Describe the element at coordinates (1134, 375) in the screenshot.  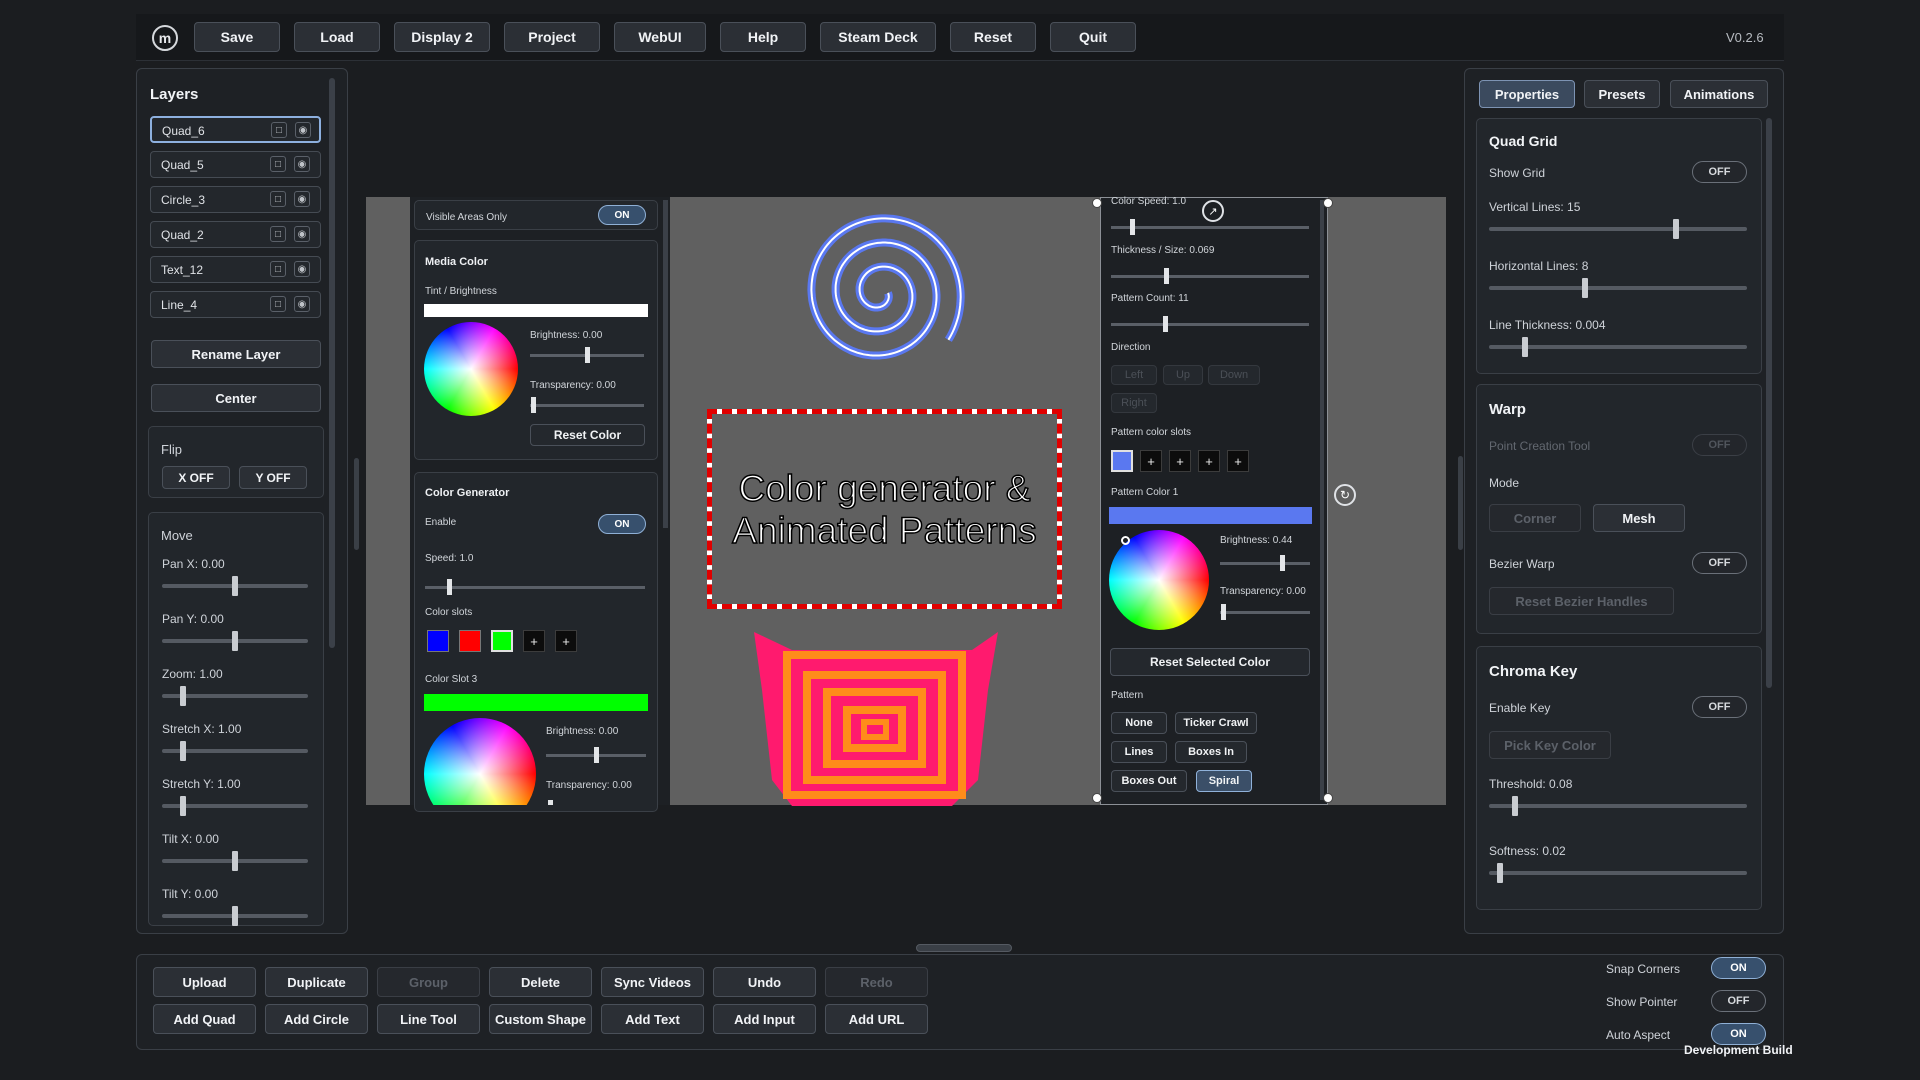
I see `dir-left-button: Left` at that location.